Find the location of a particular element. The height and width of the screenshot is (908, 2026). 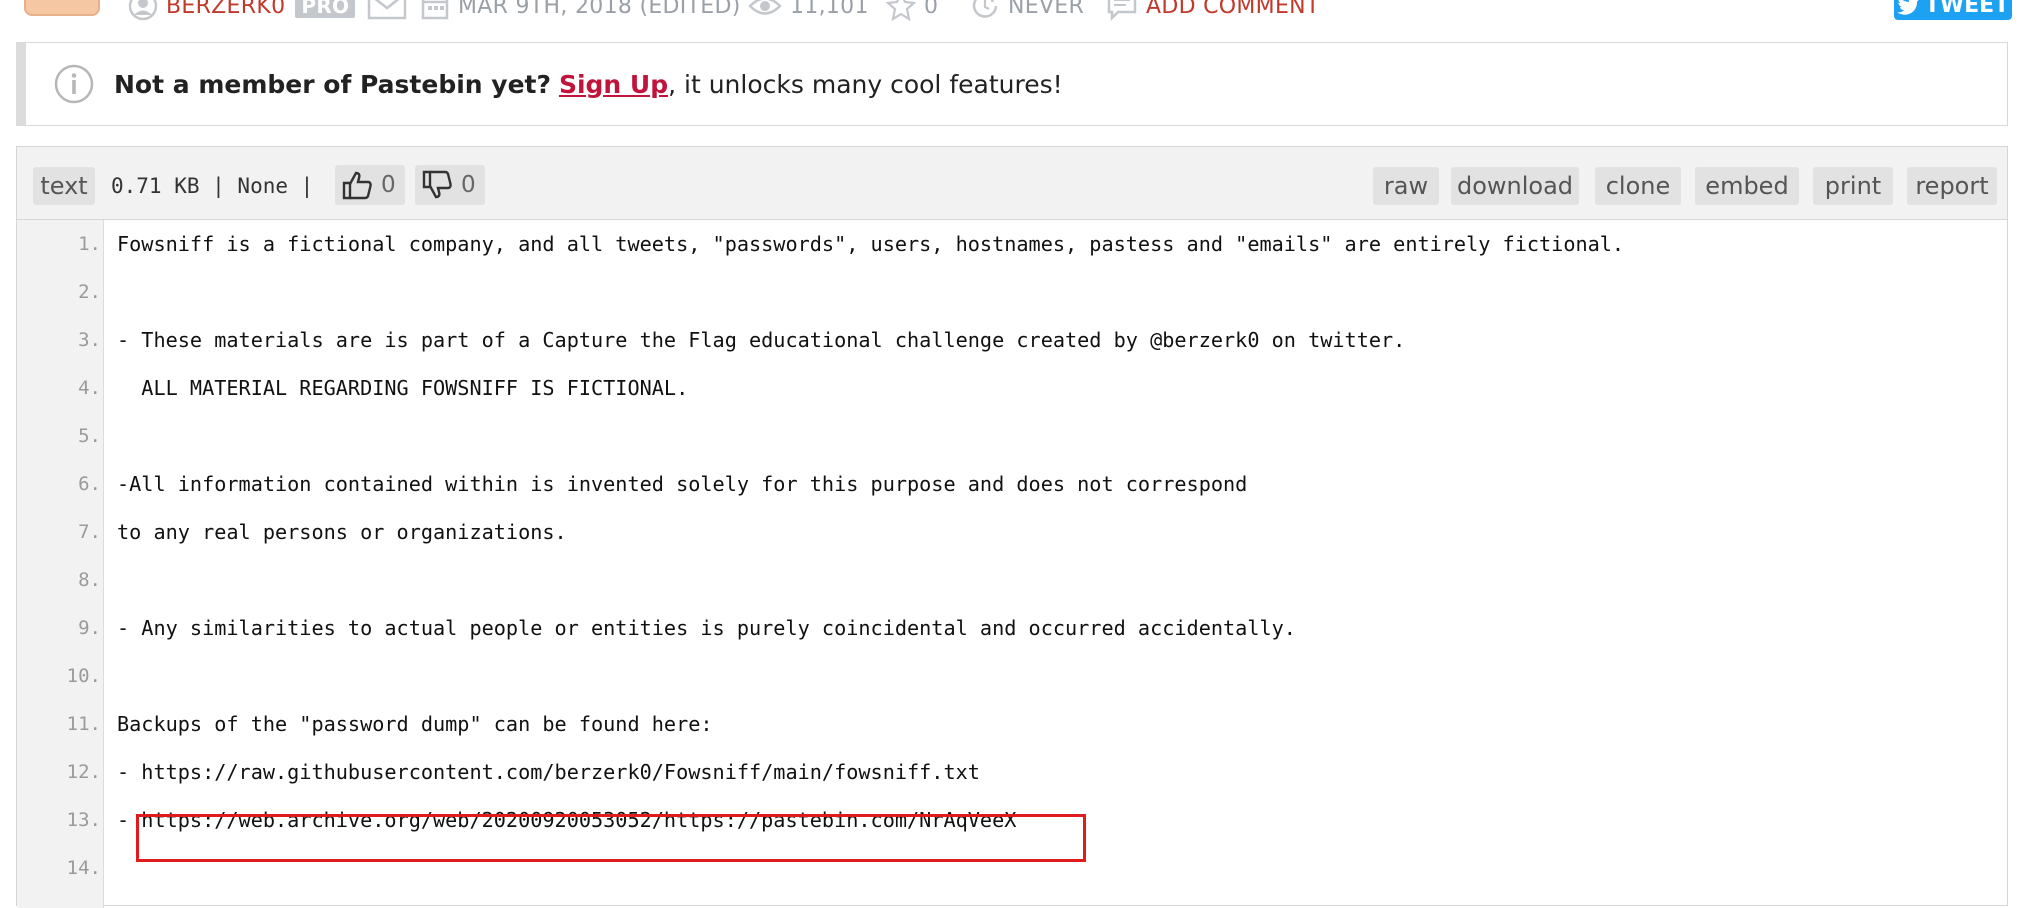

expiry-text: NEVER is located at coordinates (1046, 9).